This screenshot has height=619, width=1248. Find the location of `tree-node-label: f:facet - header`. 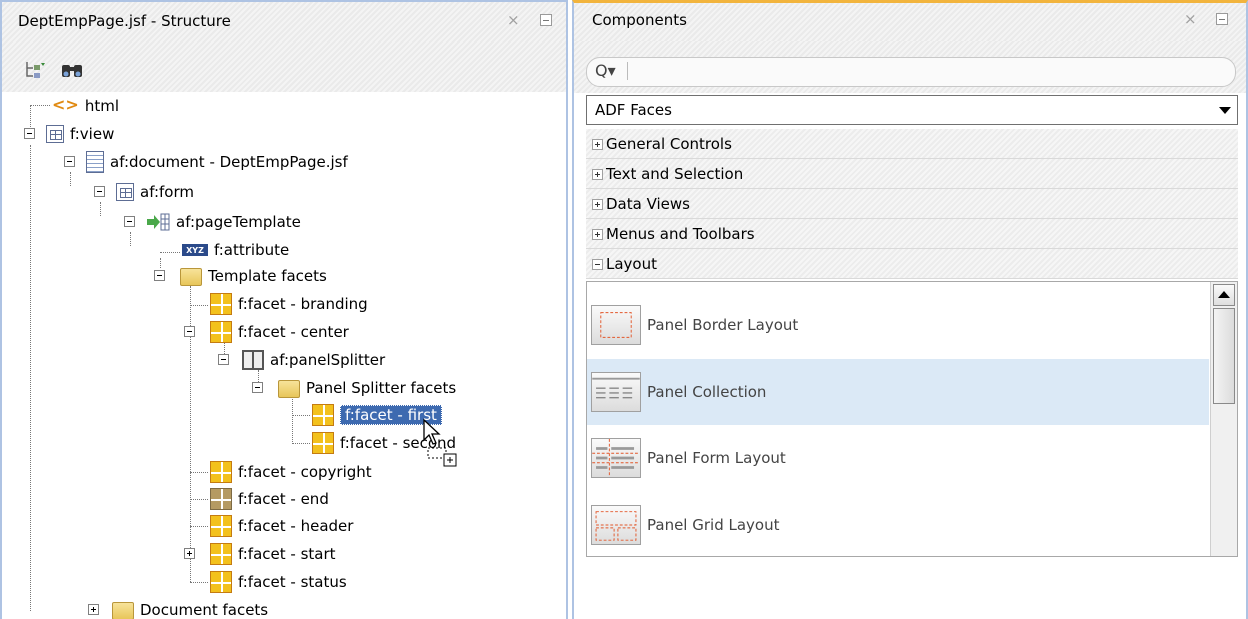

tree-node-label: f:facet - header is located at coordinates (296, 526).